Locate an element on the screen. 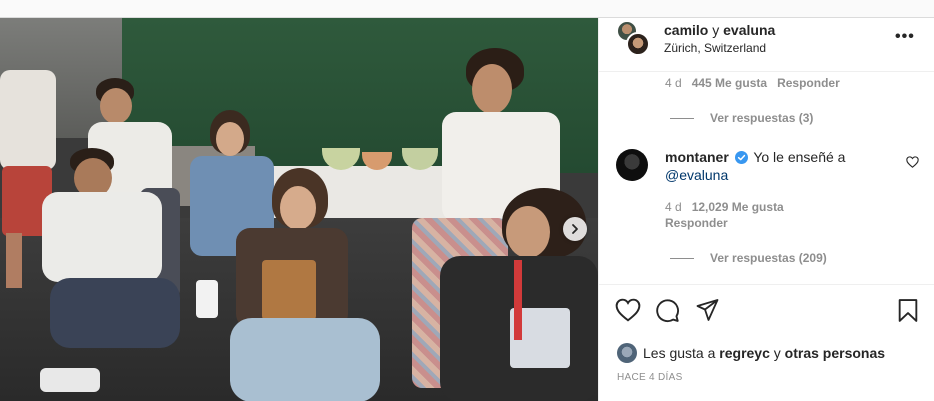  comment-meta: 4 d 12,029 Me gusta is located at coordinates (724, 207).